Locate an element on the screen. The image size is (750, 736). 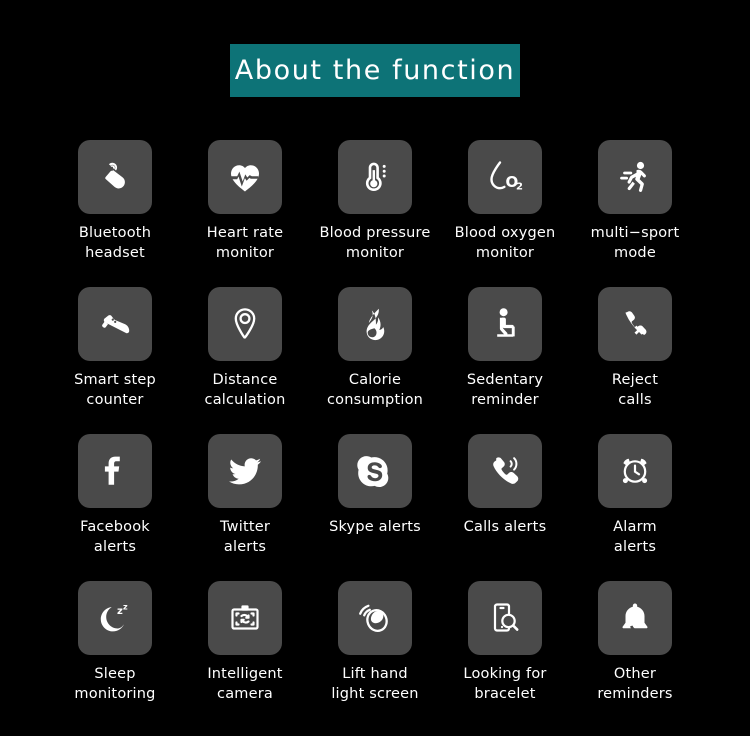
feature-tile: O 2 is located at coordinates (505, 177).